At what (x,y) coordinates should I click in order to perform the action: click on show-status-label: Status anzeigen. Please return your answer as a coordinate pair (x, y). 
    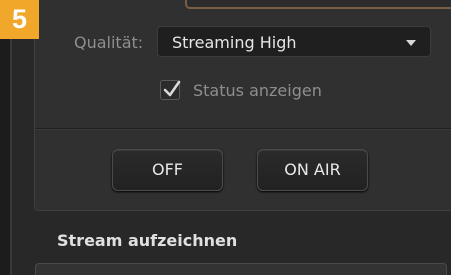
    Looking at the image, I should click on (257, 90).